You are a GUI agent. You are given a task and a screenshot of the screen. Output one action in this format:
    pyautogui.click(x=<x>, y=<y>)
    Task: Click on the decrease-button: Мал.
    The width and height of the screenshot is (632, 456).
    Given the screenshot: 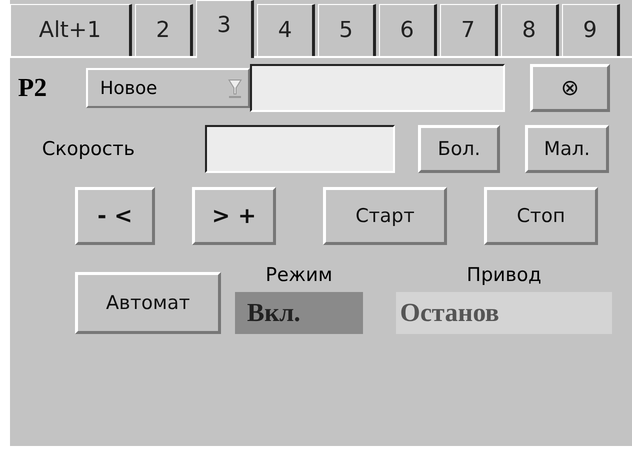 What is the action you would take?
    pyautogui.click(x=567, y=149)
    